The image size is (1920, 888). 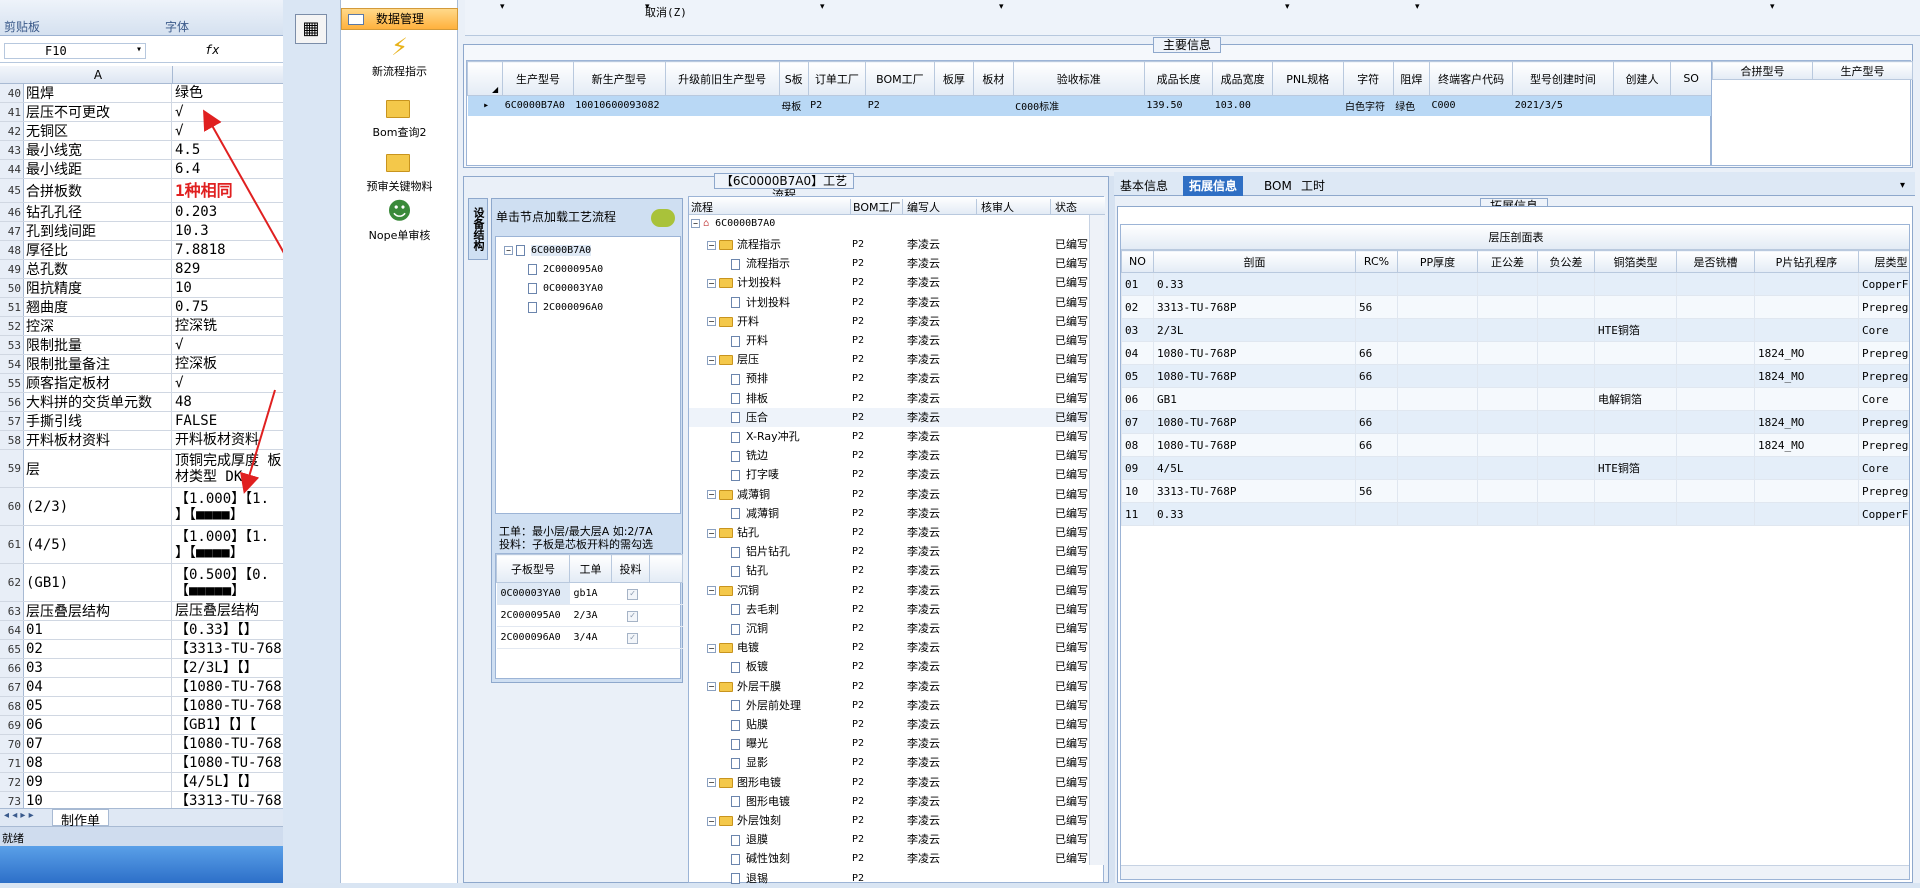 What do you see at coordinates (889, 551) in the screenshot?
I see `flow-row: 铝片钻孔 P2 李凌云 已编写` at bounding box center [889, 551].